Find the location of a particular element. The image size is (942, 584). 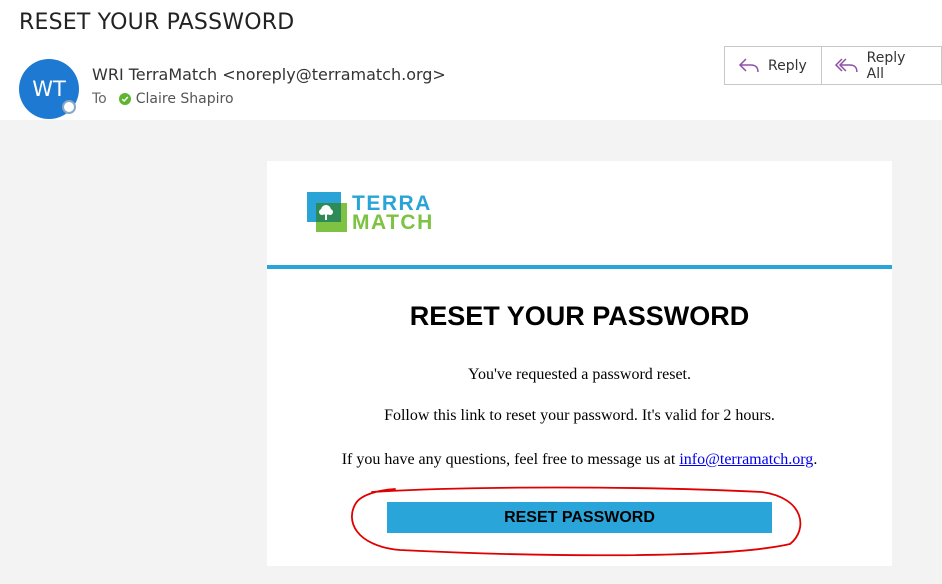

reply-label: Reply is located at coordinates (787, 65).